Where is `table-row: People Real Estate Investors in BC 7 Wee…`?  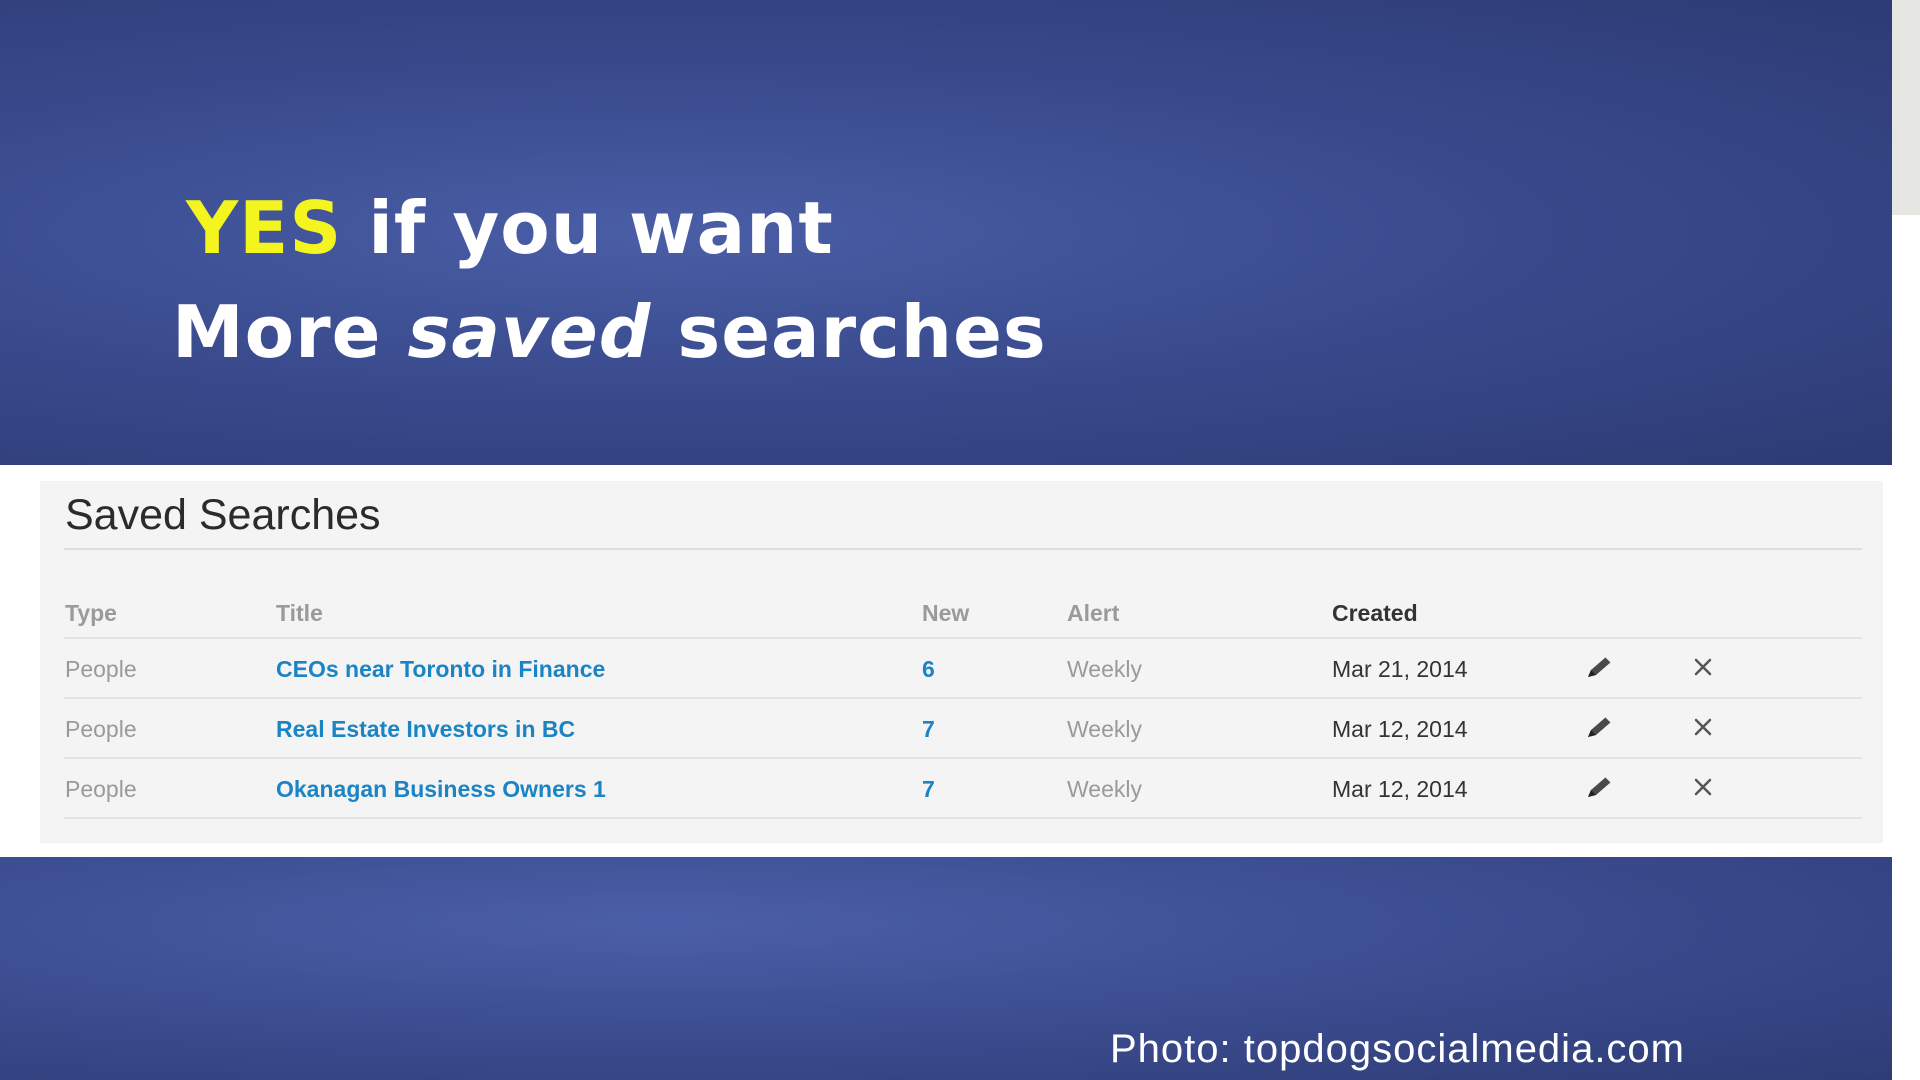 table-row: People Real Estate Investors in BC 7 Wee… is located at coordinates (961, 729).